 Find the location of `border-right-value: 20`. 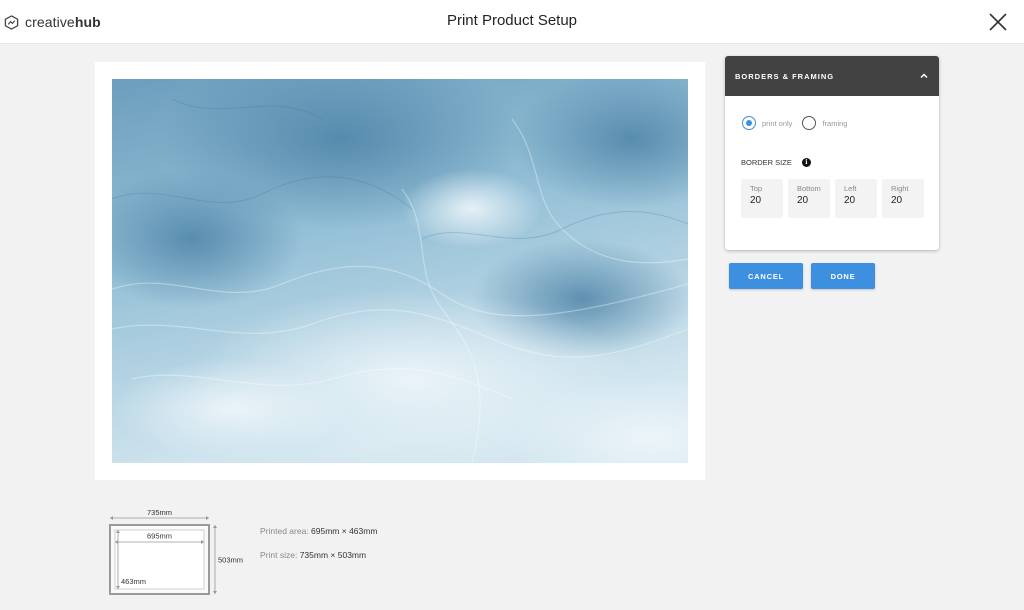

border-right-value: 20 is located at coordinates (907, 200).